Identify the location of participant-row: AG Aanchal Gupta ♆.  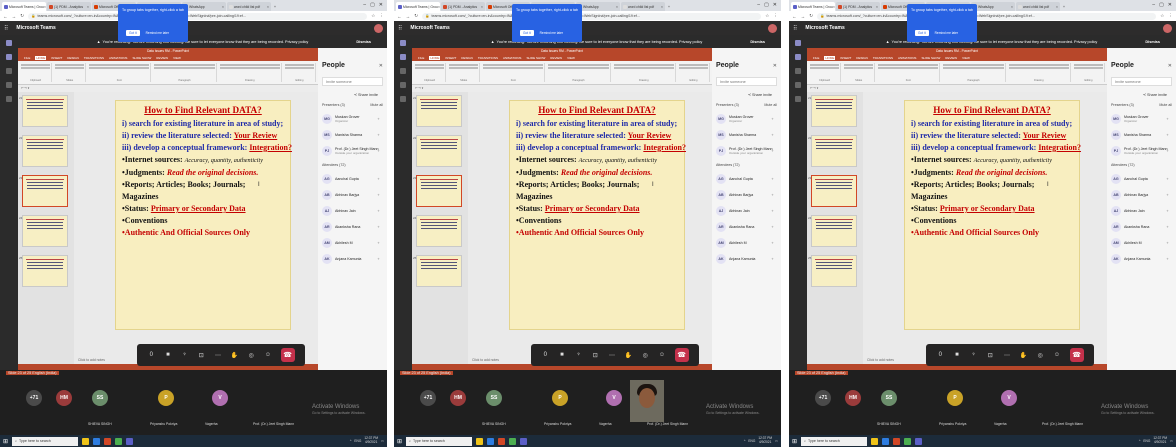
(1141, 179).